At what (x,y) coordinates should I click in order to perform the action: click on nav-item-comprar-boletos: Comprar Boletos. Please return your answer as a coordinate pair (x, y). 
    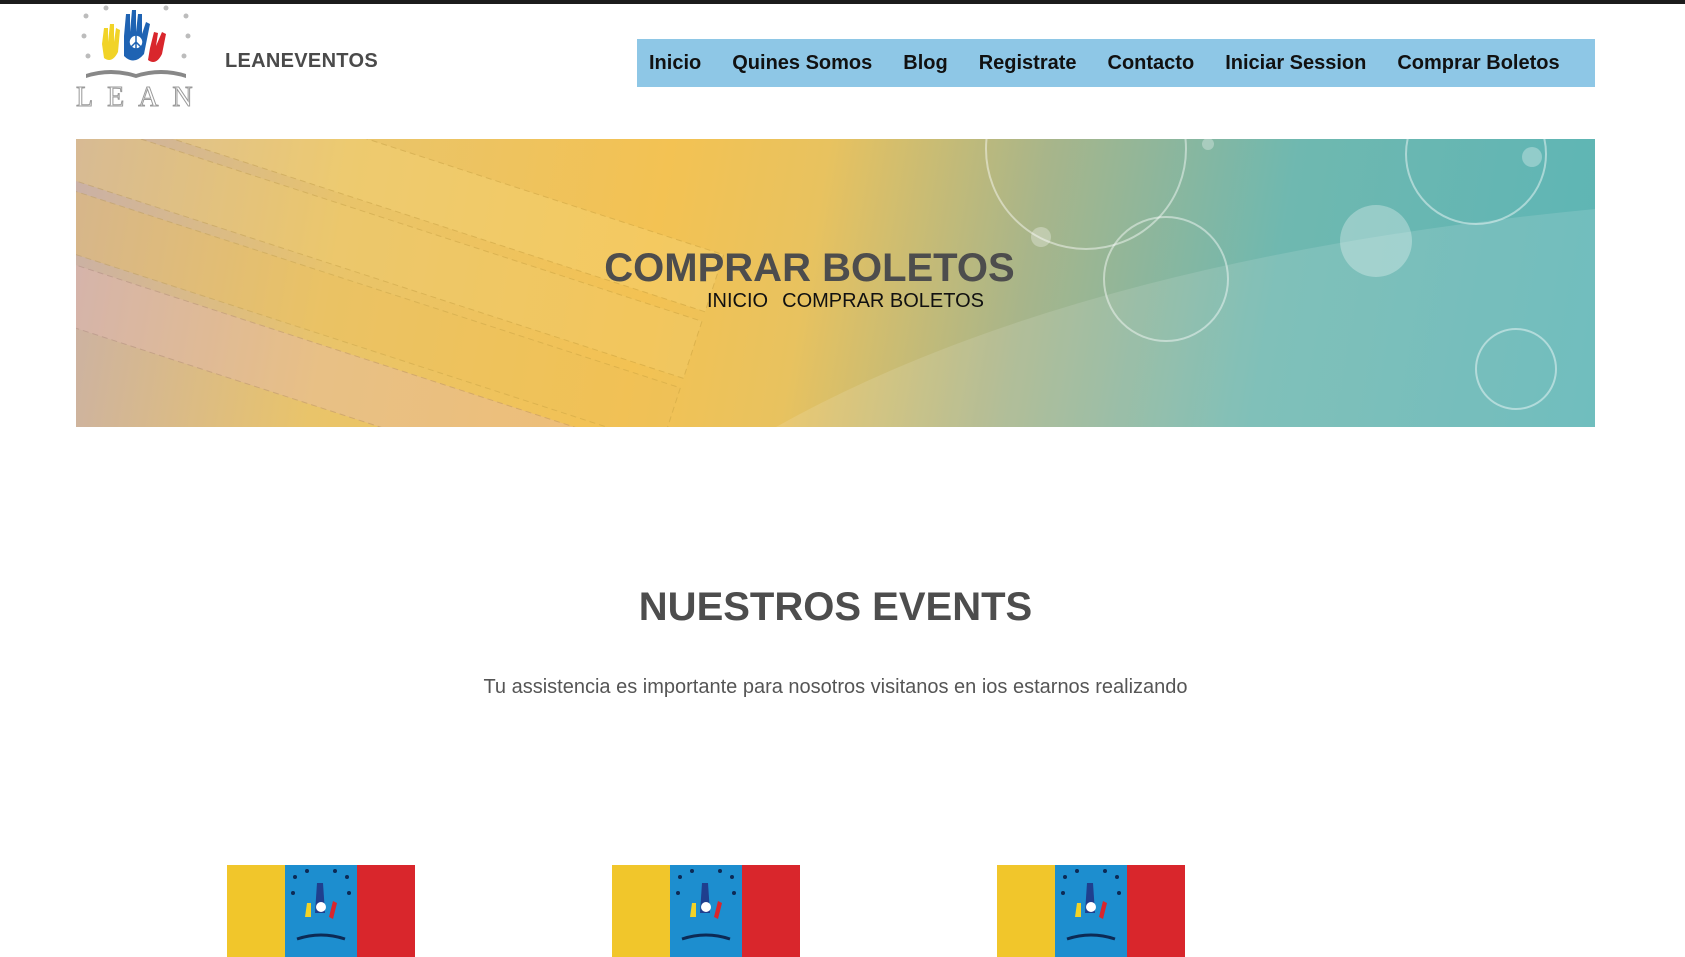
    Looking at the image, I should click on (1478, 63).